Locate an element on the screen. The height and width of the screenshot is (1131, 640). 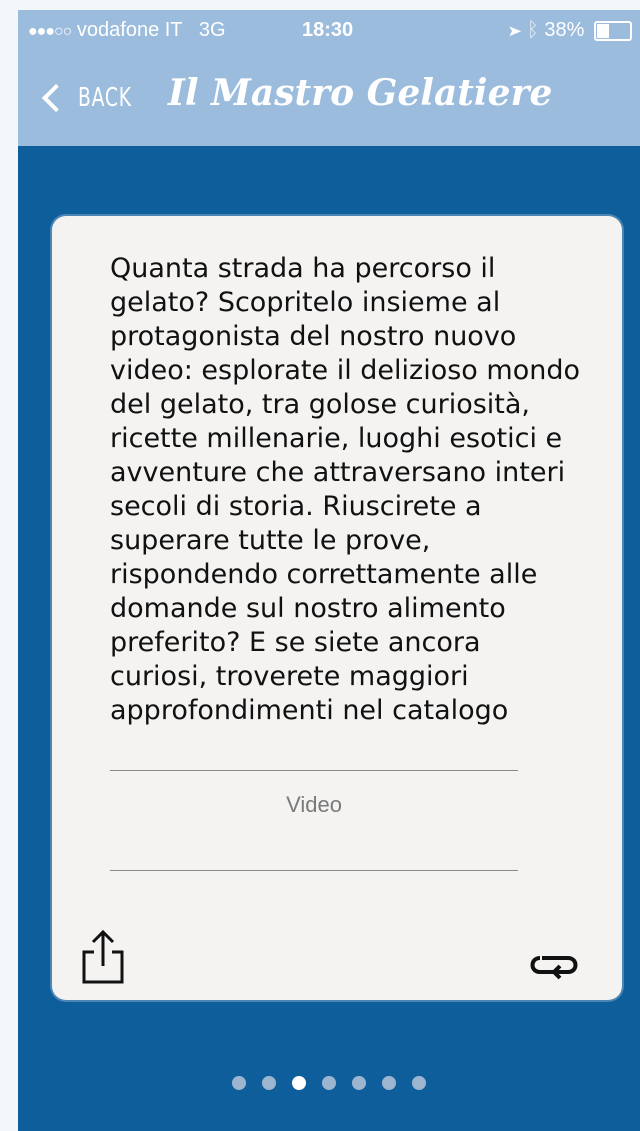
signal-strength-icon: ●●●○○ is located at coordinates (50, 31).